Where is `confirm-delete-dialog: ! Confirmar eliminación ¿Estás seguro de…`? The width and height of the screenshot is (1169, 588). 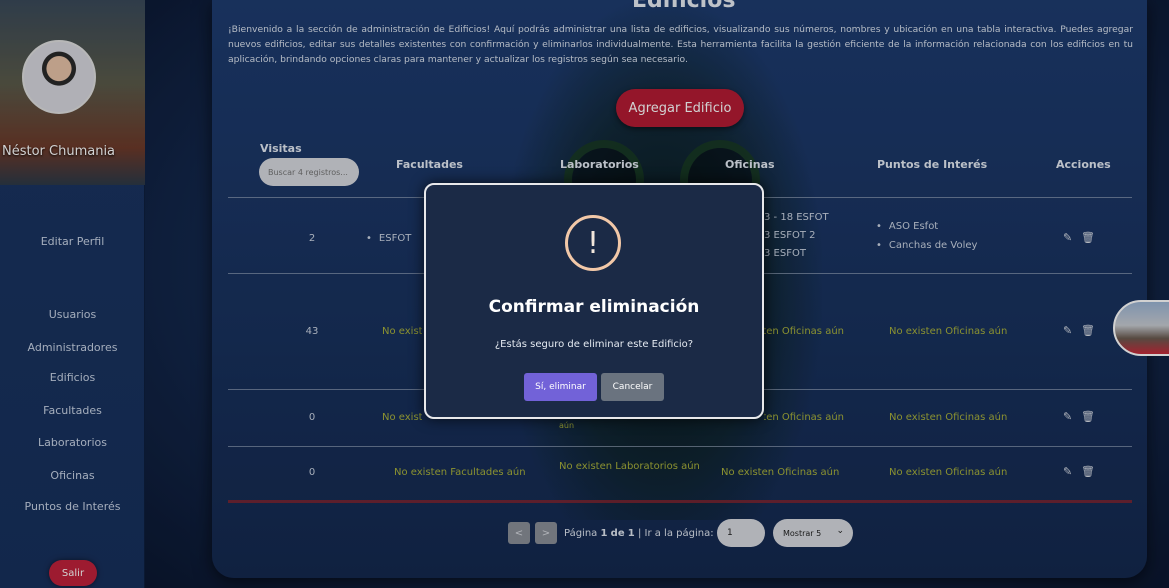
confirm-delete-dialog: ! Confirmar eliminación ¿Estás seguro de… is located at coordinates (594, 301).